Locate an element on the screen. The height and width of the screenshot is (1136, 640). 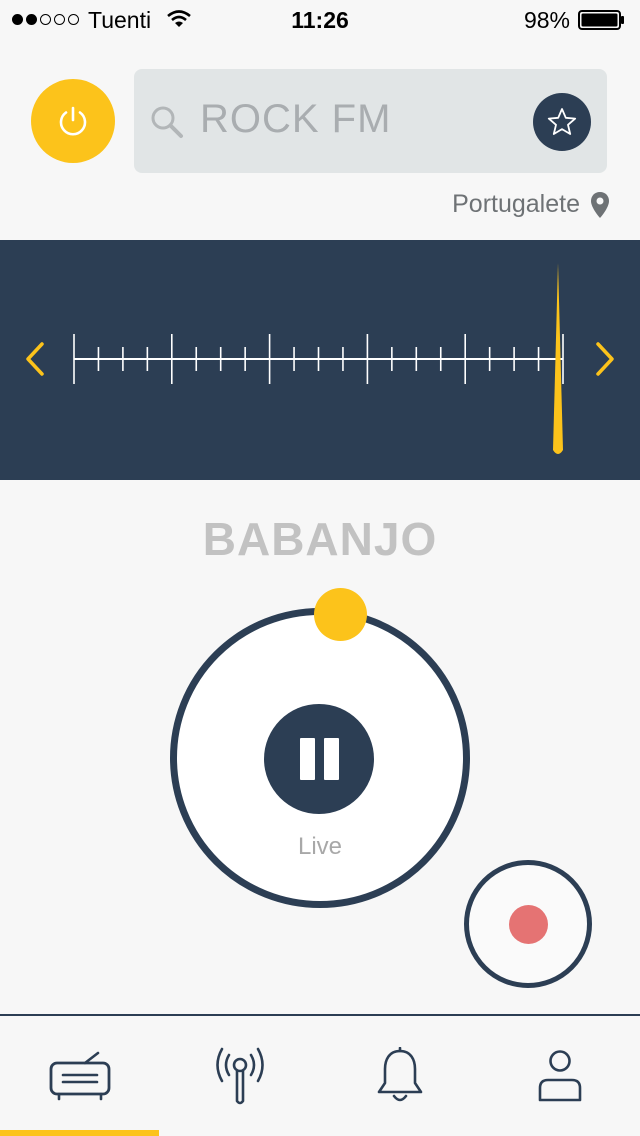
tab-alerts is located at coordinates (400, 1076).